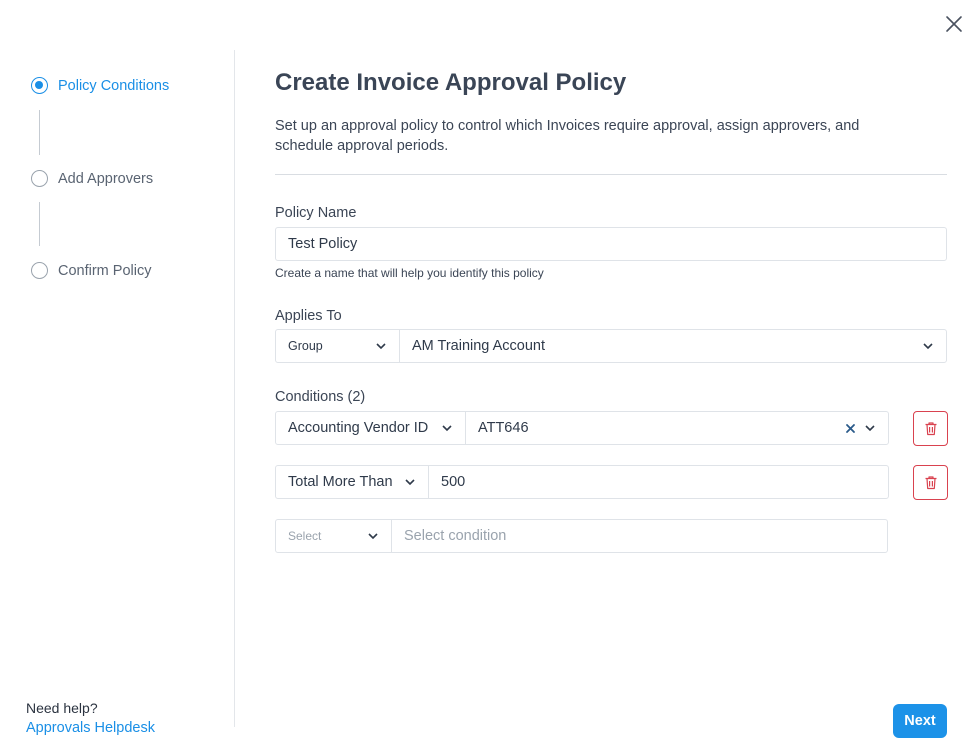  I want to click on help-title: Need help?, so click(62, 708).